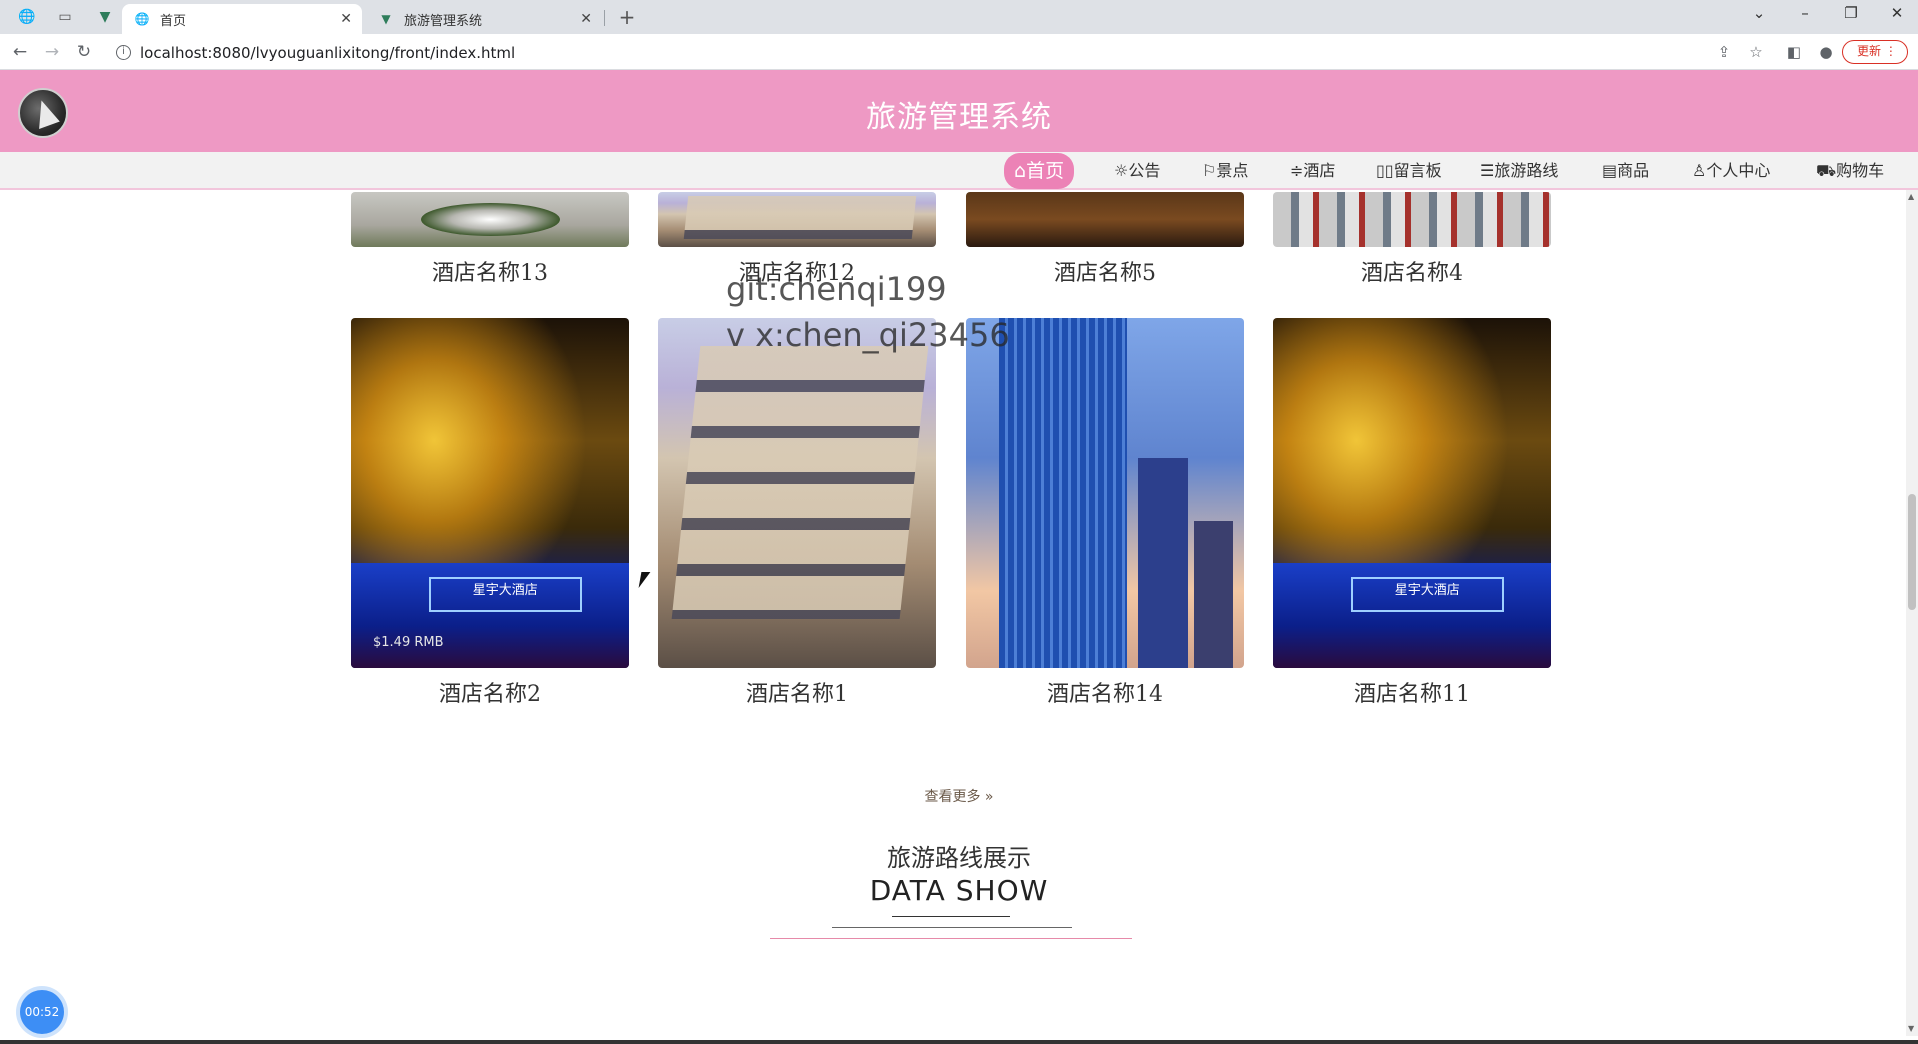 The image size is (1918, 1044). I want to click on update-button: 更新 ⋮, so click(1875, 52).